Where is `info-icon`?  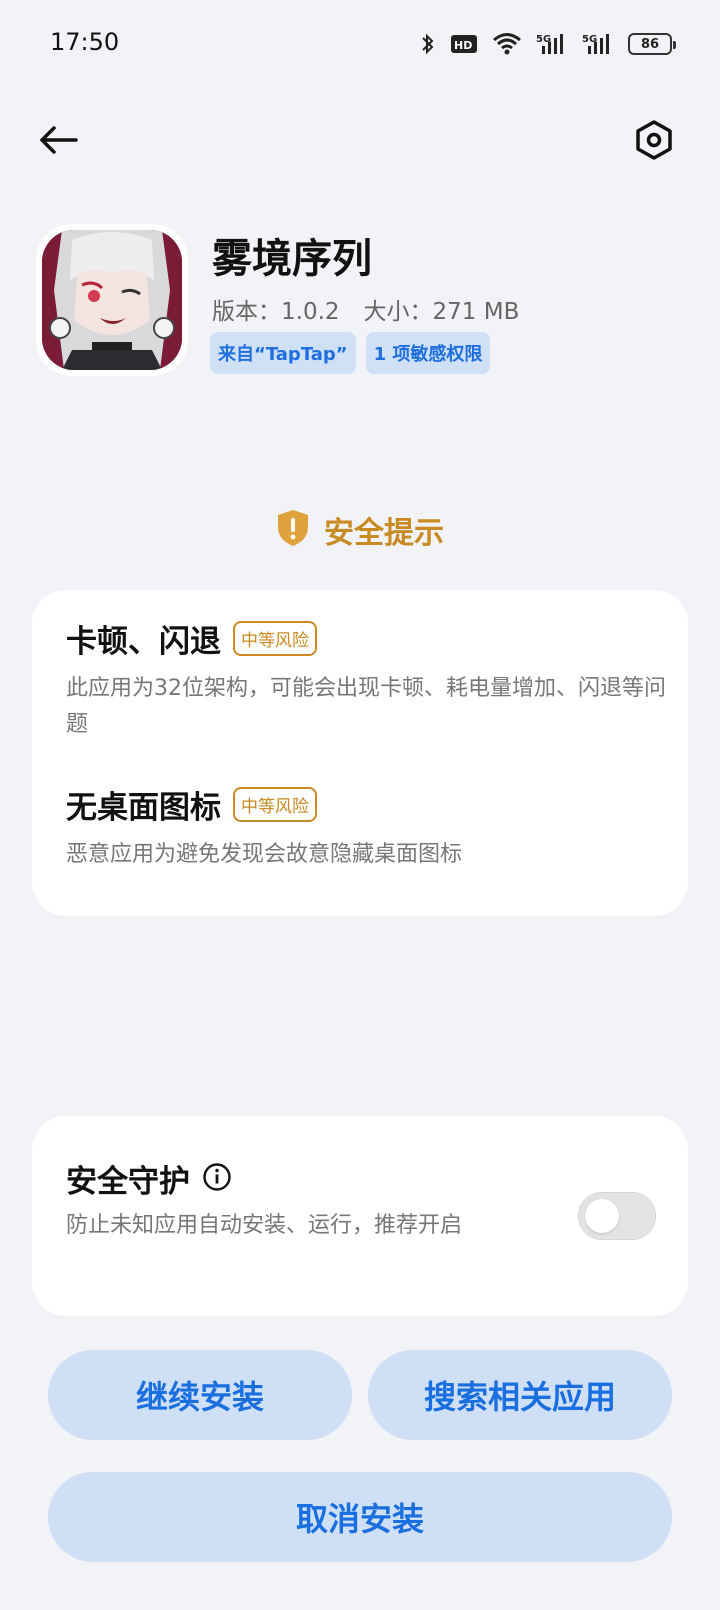
info-icon is located at coordinates (217, 1179).